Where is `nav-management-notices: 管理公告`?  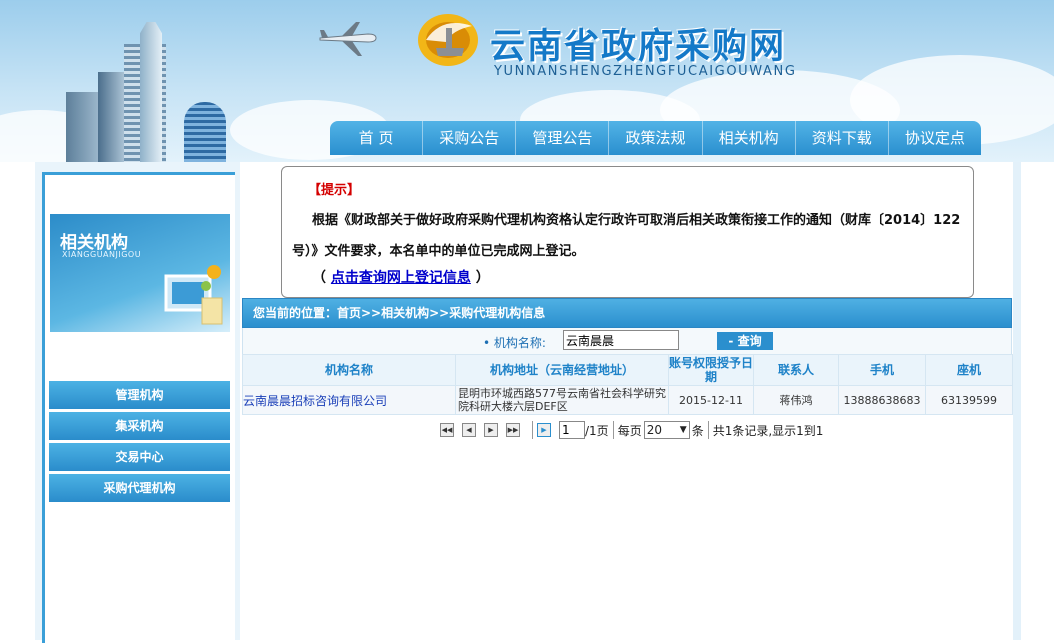 nav-management-notices: 管理公告 is located at coordinates (561, 138).